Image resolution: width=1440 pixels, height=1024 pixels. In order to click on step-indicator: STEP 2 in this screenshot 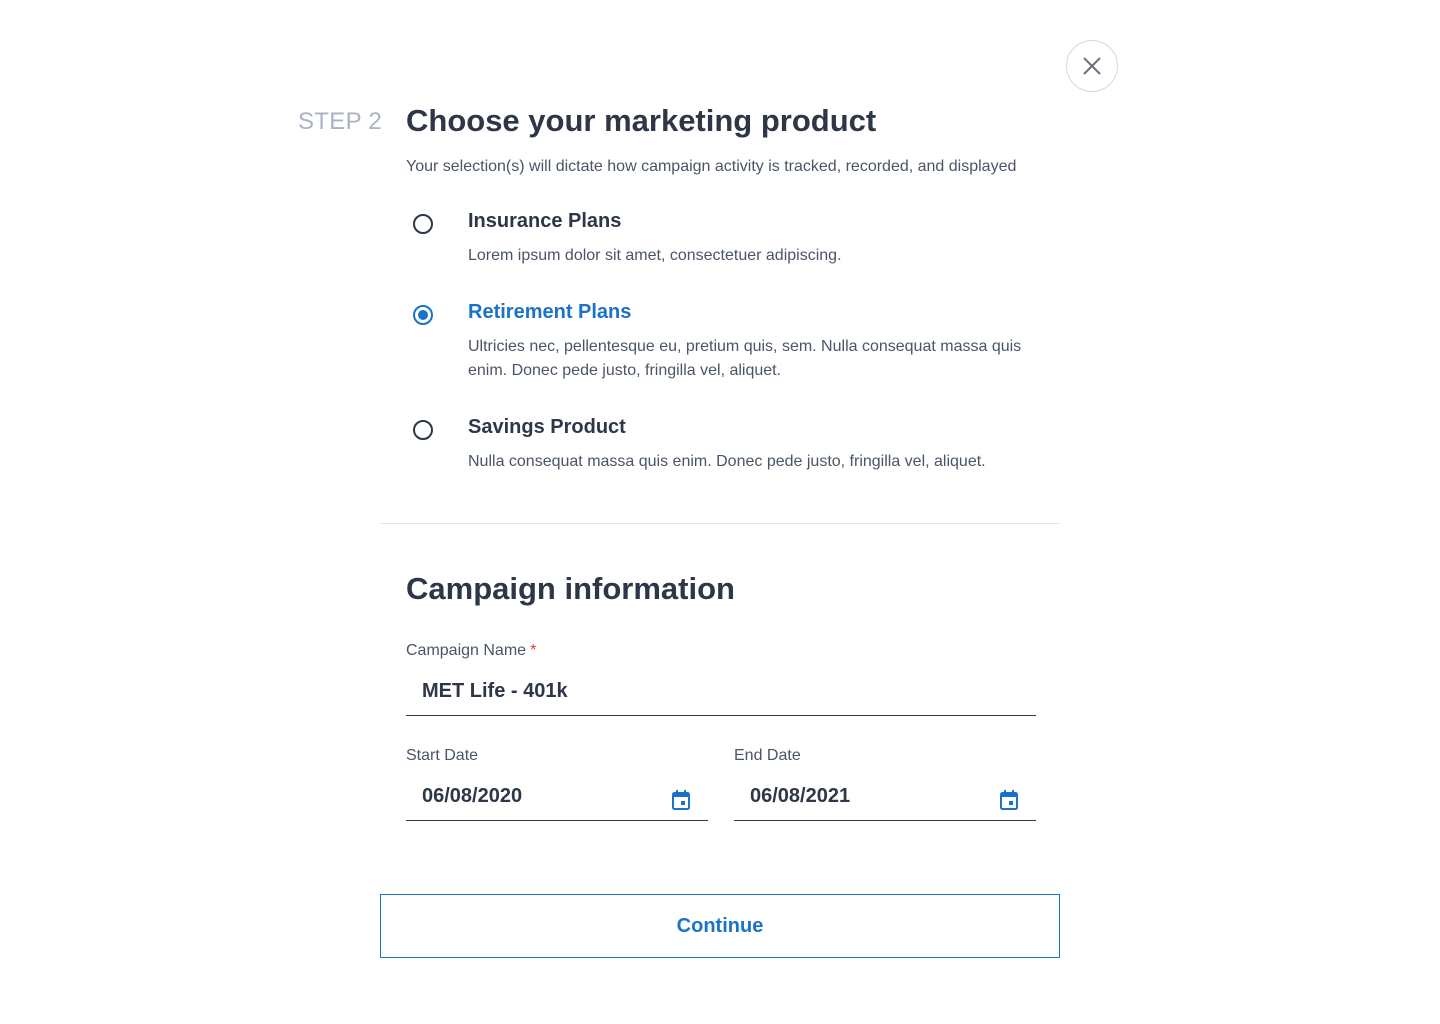, I will do `click(340, 121)`.